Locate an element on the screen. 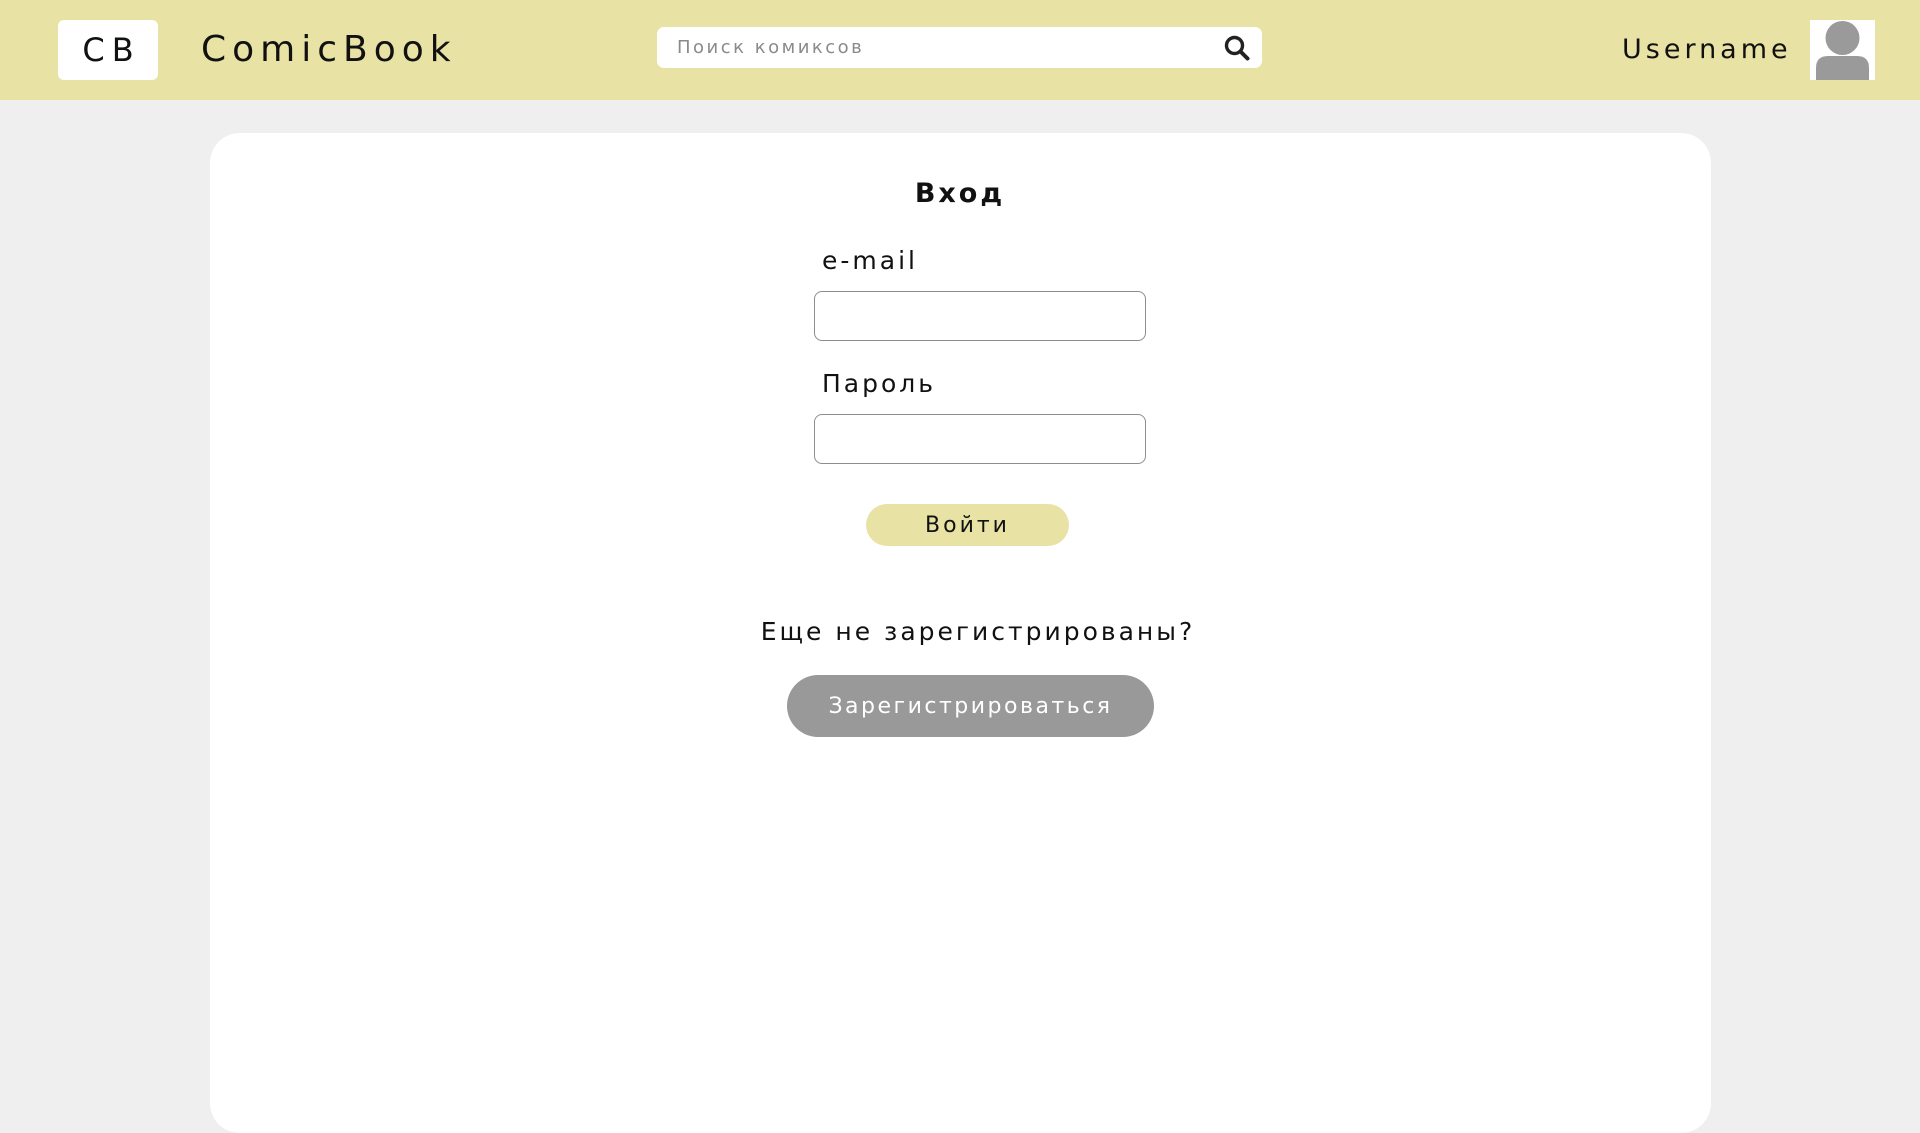 This screenshot has height=1133, width=1920. search-input is located at coordinates (934, 47).